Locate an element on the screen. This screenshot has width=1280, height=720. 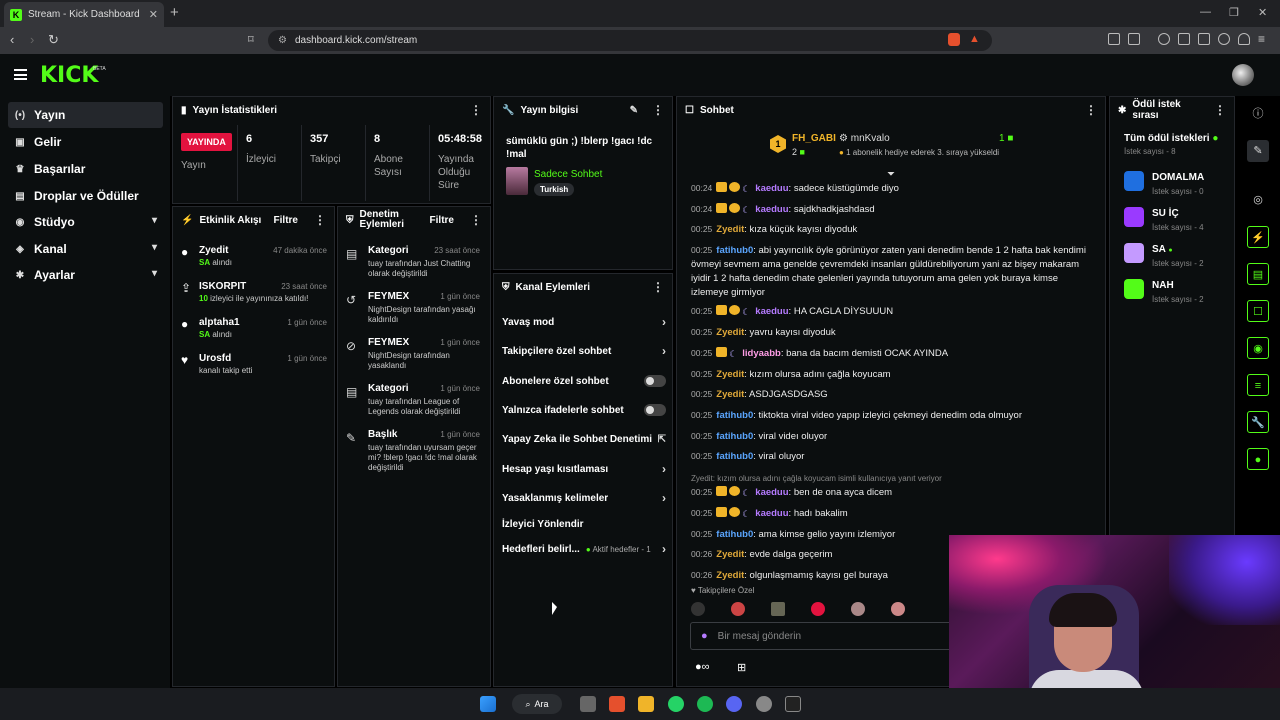
browser-tab: K Stream - Kick Dashboard ✕ is located at coordinates (84, 14).